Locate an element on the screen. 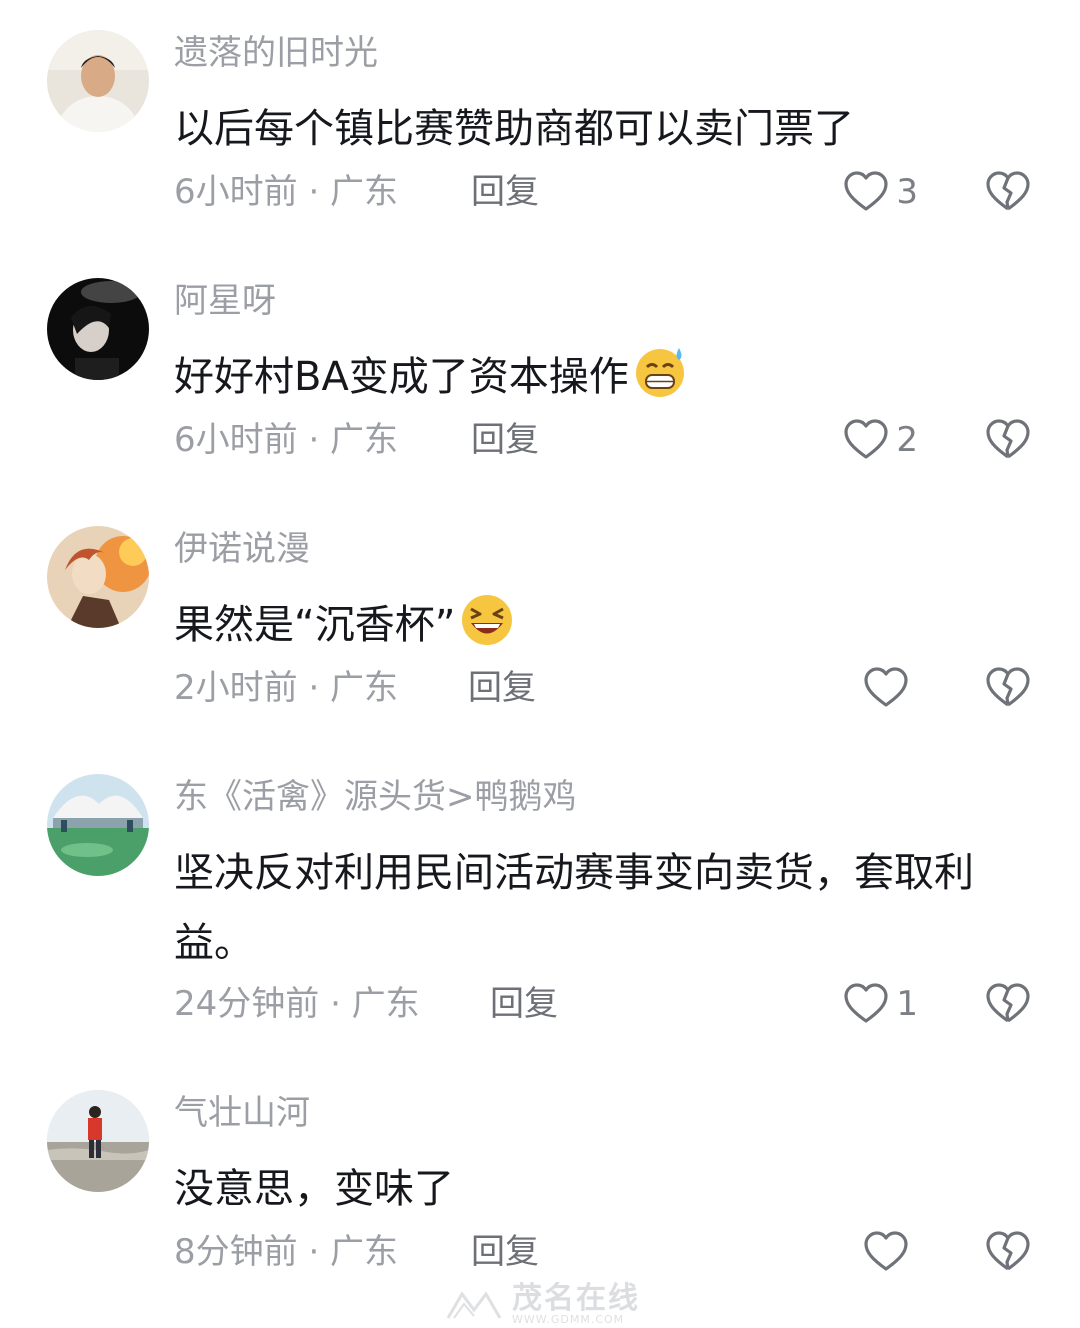 The image size is (1080, 1328). like-button: 3 is located at coordinates (880, 192).